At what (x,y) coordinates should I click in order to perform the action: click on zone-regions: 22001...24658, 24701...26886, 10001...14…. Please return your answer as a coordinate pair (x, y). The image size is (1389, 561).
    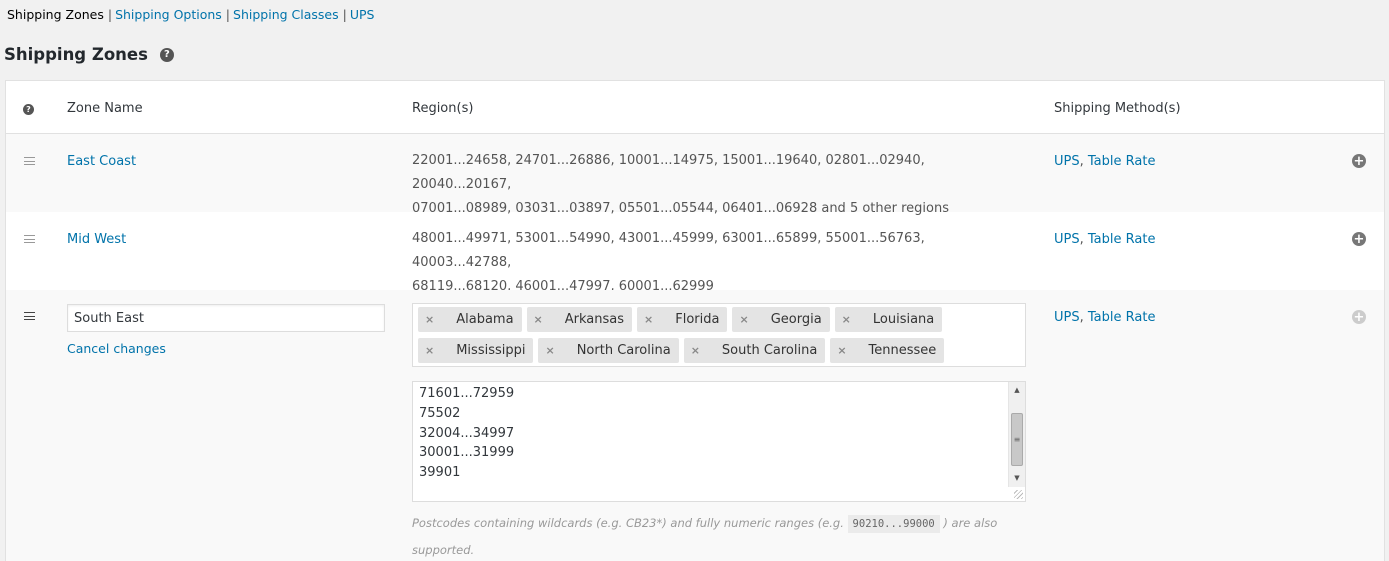
    Looking at the image, I should click on (680, 184).